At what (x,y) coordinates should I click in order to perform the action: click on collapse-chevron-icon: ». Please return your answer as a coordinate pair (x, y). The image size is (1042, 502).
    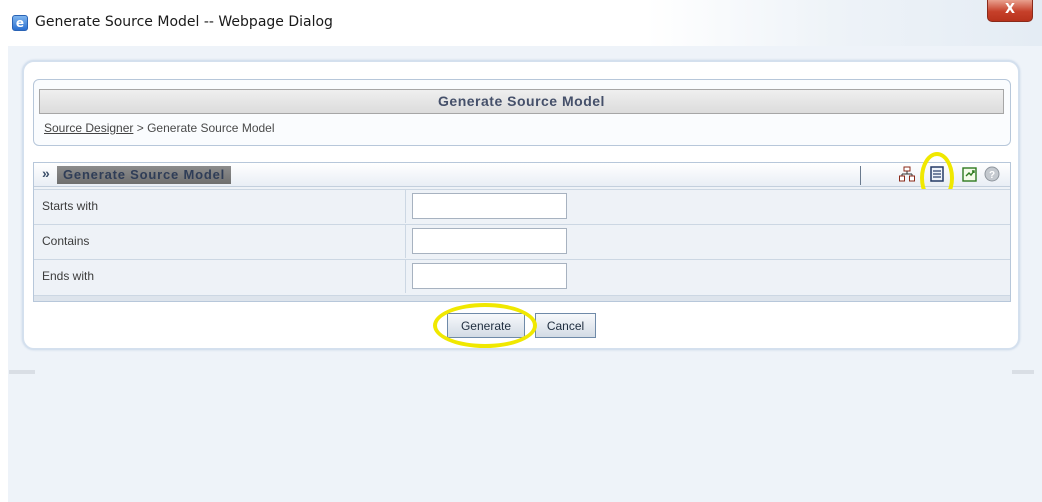
    Looking at the image, I should click on (46, 173).